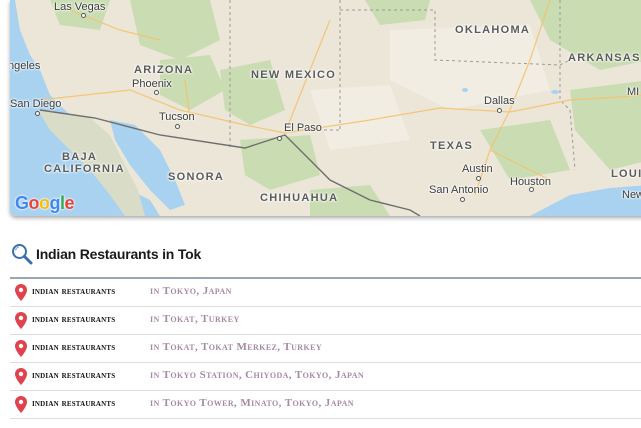  Describe the element at coordinates (493, 30) in the screenshot. I see `region-label-oklahoma: OKLAHOMA` at that location.